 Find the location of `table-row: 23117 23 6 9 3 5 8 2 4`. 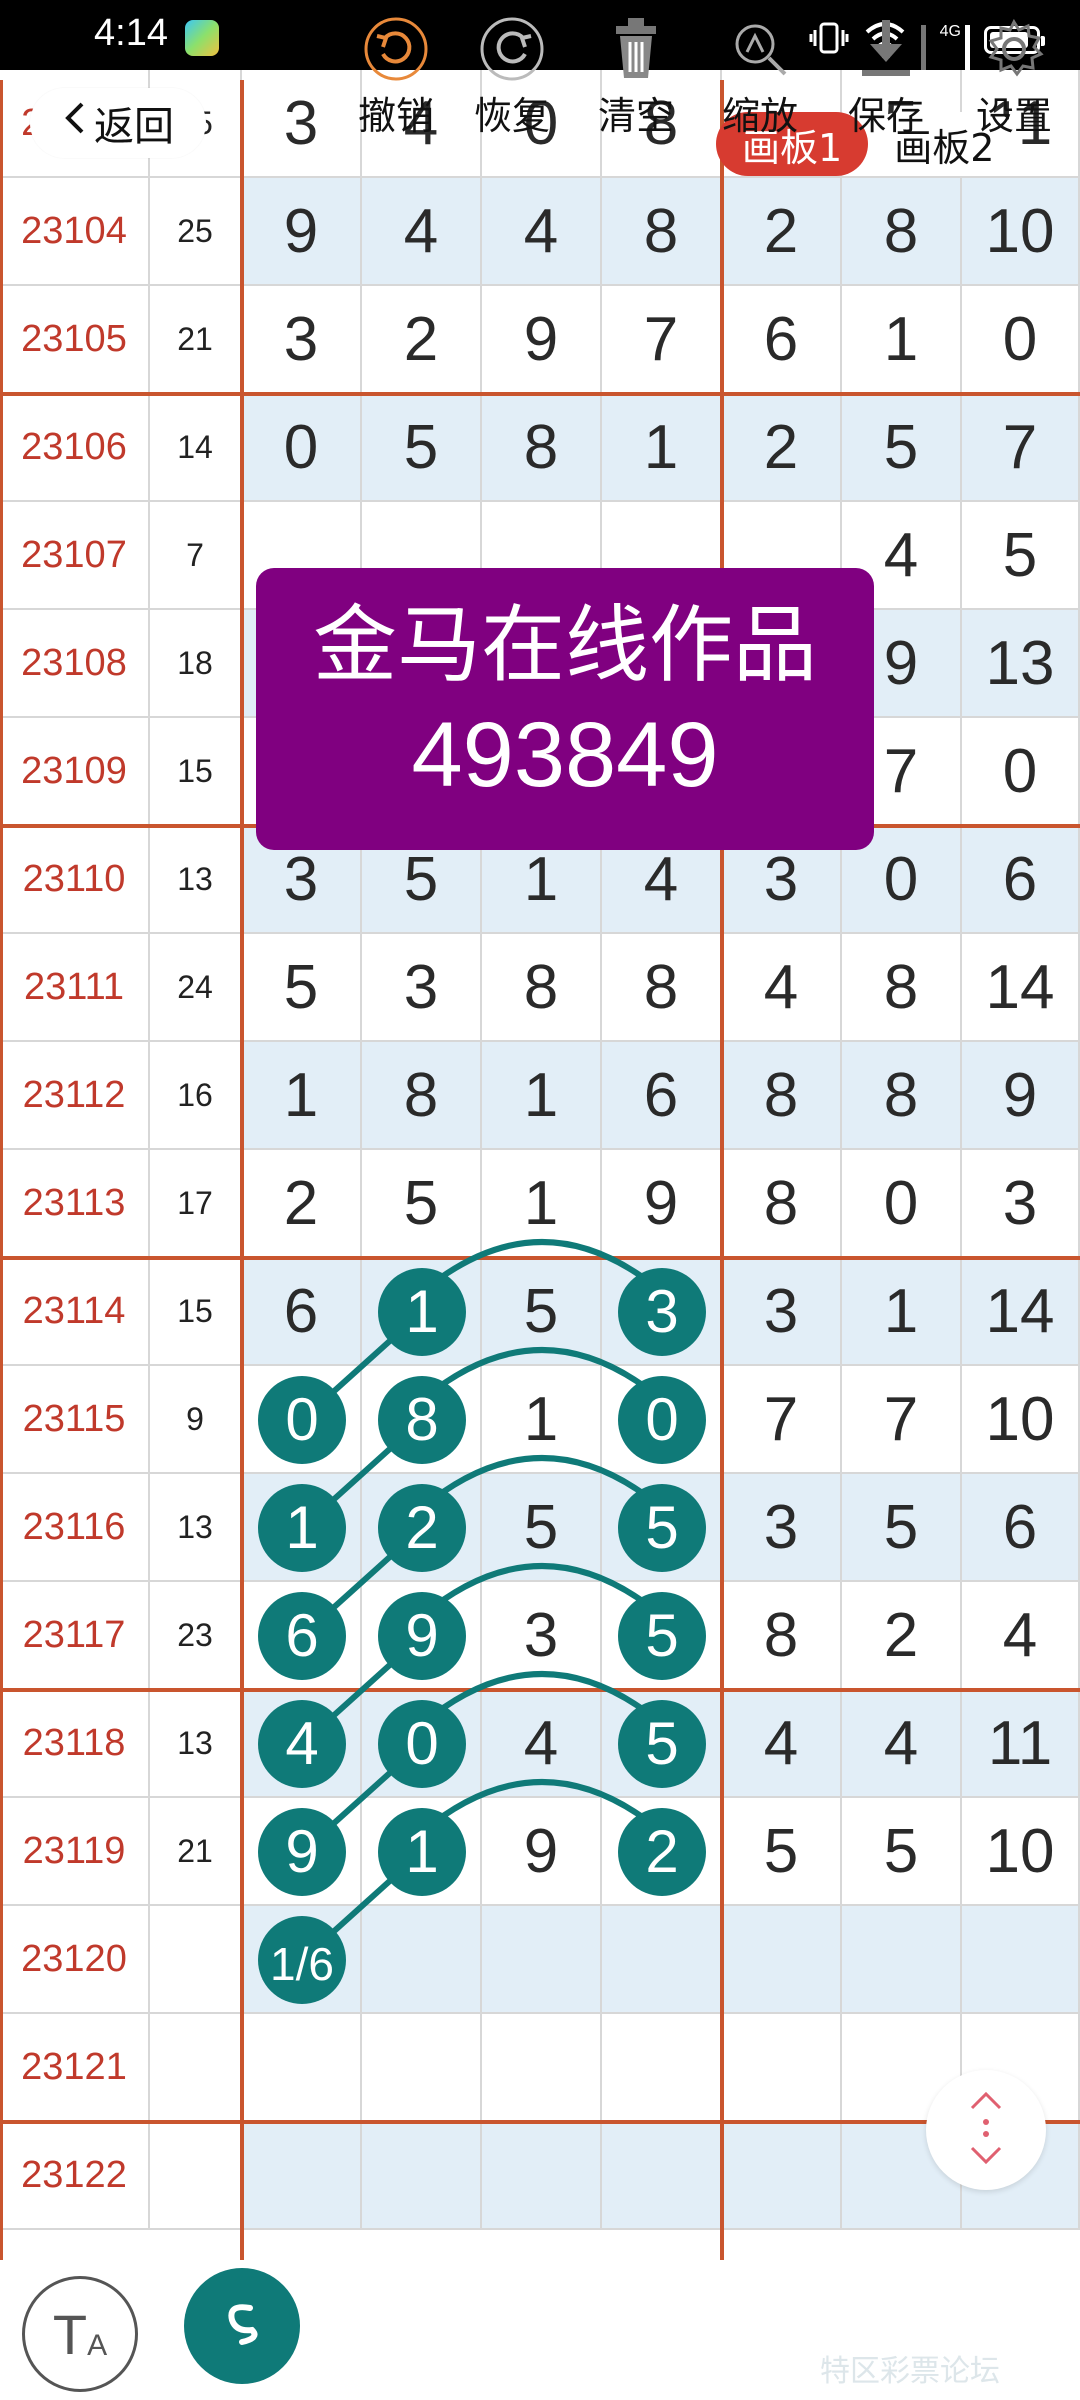

table-row: 23117 23 6 9 3 5 8 2 4 is located at coordinates (540, 1636).